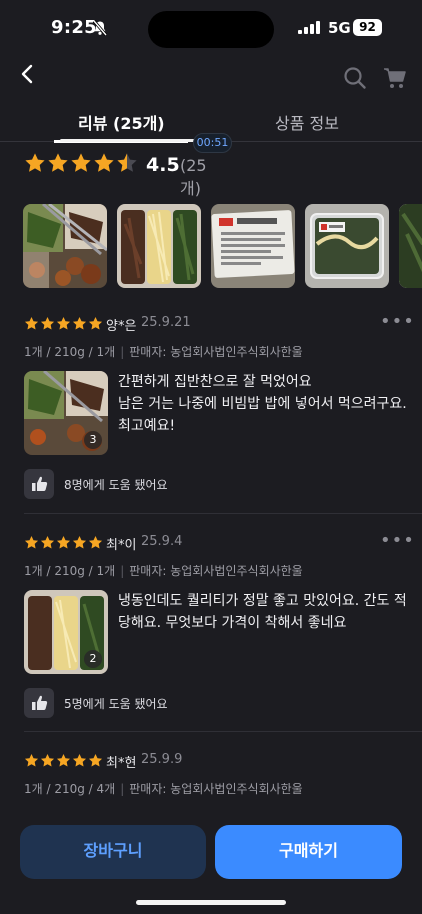 This screenshot has width=422, height=914. I want to click on tab-reviews: 리뷰 (25개), so click(121, 122).